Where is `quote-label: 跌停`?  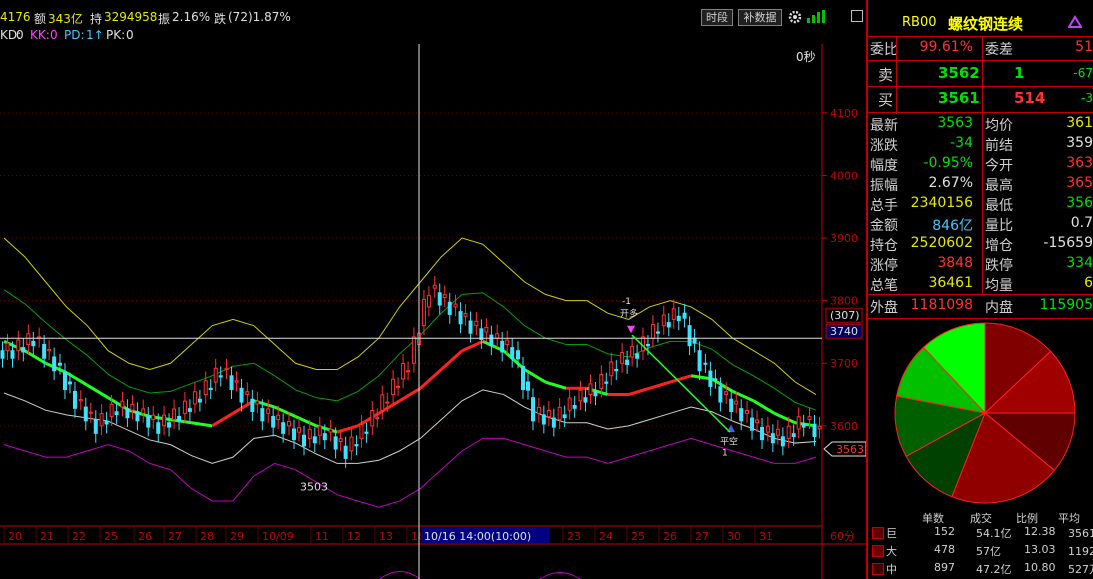 quote-label: 跌停 is located at coordinates (999, 266).